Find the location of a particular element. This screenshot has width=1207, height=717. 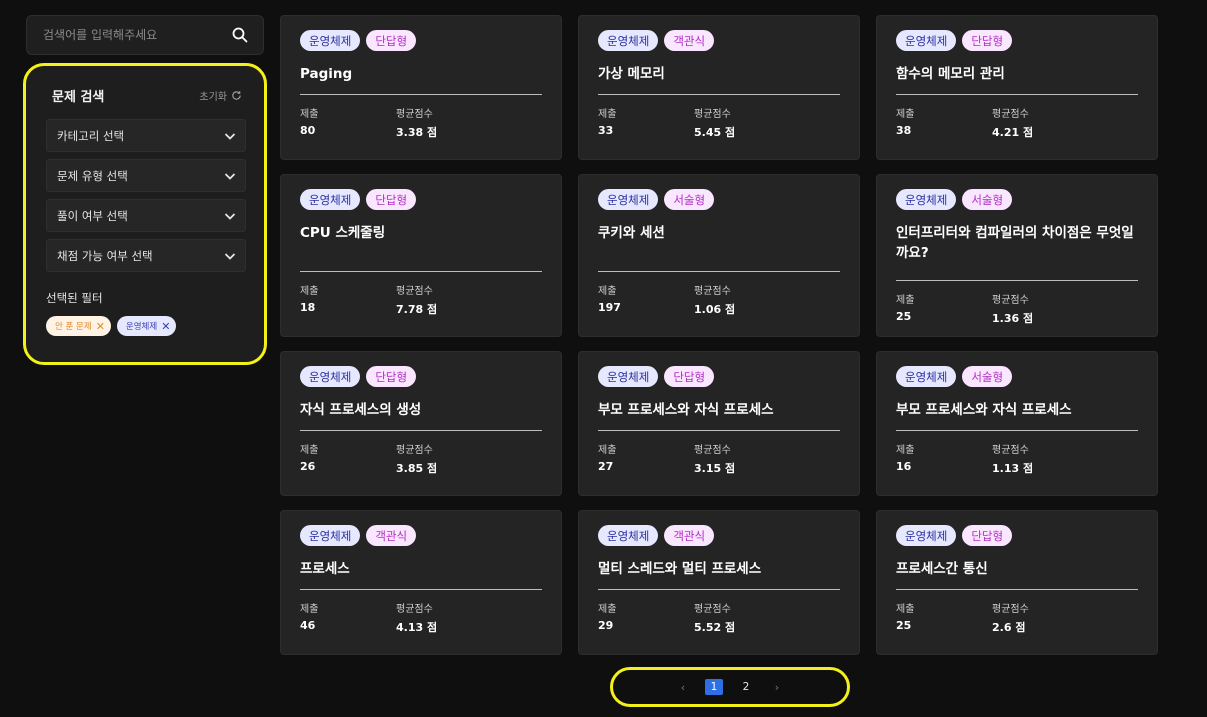

question-title: 부모 프로세스와 자식 프로세스 is located at coordinates (984, 410).